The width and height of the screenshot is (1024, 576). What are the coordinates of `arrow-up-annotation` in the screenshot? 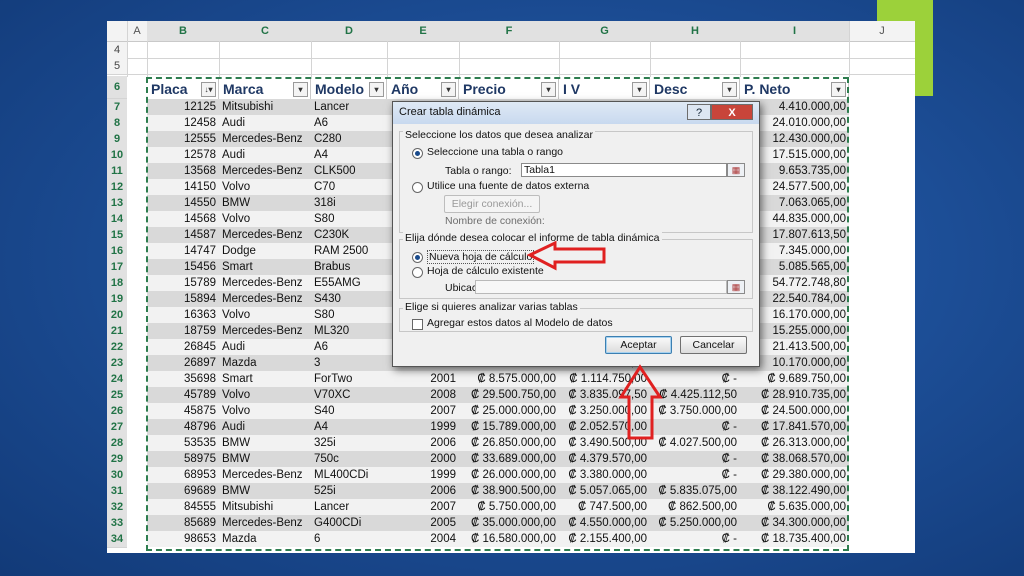 It's located at (640, 402).